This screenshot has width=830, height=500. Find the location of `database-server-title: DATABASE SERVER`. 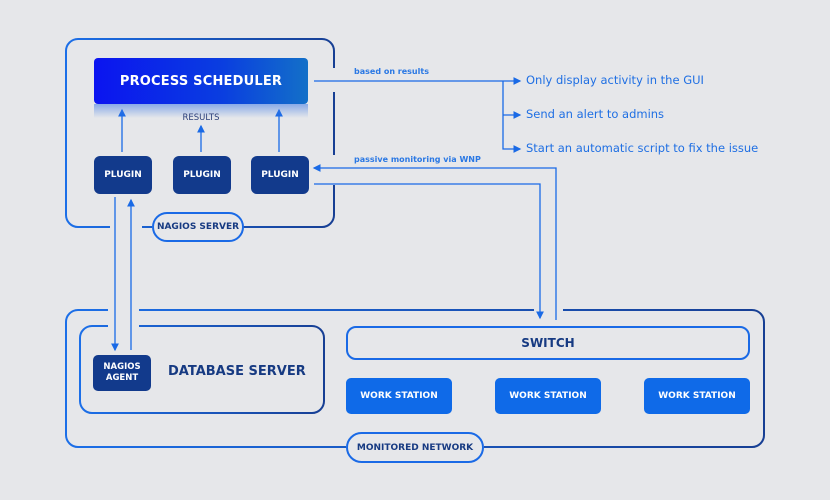

database-server-title: DATABASE SERVER is located at coordinates (237, 371).